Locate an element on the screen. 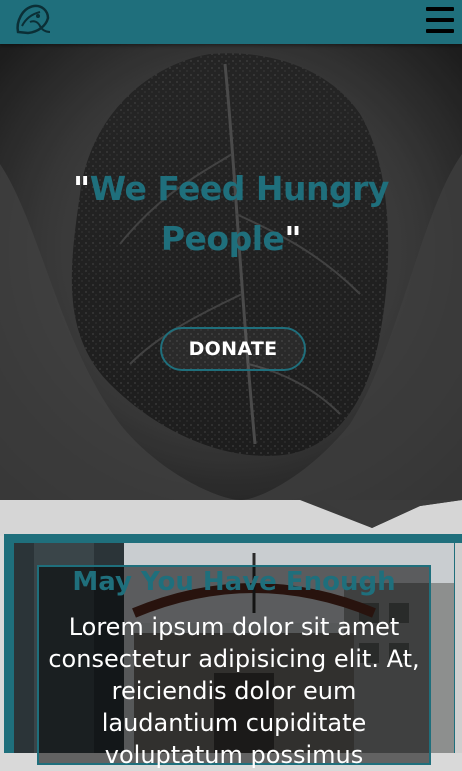 The width and height of the screenshot is (462, 771). right-edge-strip is located at coordinates (458, 648).